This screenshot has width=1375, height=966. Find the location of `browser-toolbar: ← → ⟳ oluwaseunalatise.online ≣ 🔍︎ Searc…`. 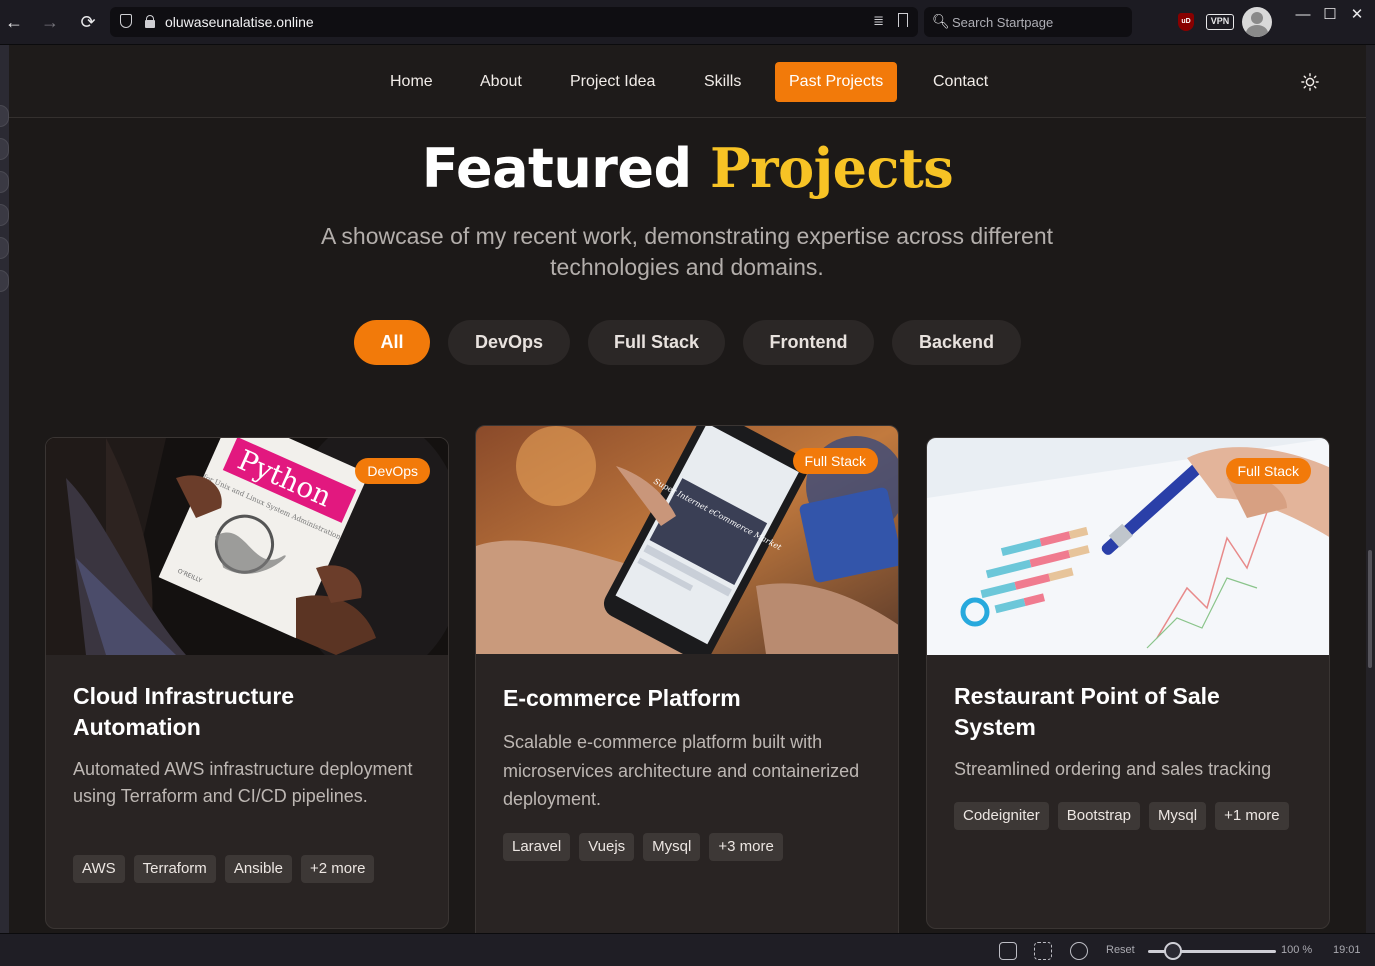

browser-toolbar: ← → ⟳ oluwaseunalatise.online ≣ 🔍︎ Searc… is located at coordinates (687, 22).